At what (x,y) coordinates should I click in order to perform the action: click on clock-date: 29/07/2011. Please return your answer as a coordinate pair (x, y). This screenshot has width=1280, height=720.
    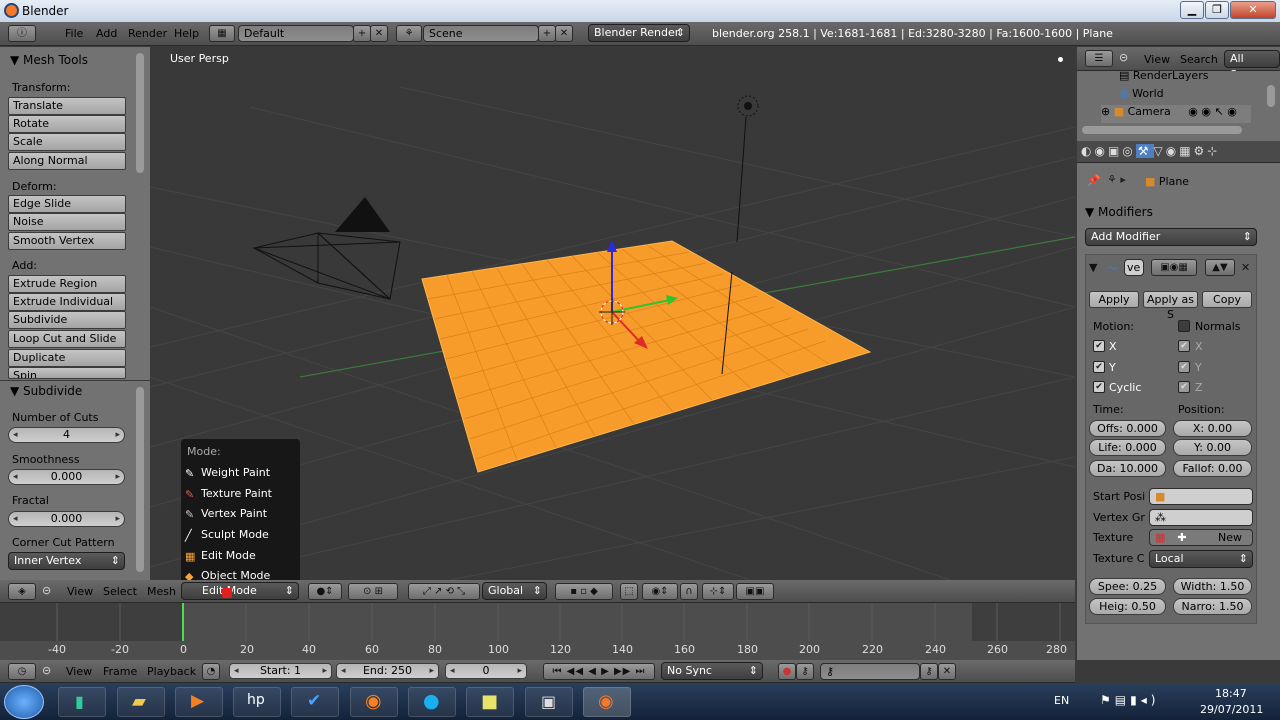
    Looking at the image, I should click on (1231, 709).